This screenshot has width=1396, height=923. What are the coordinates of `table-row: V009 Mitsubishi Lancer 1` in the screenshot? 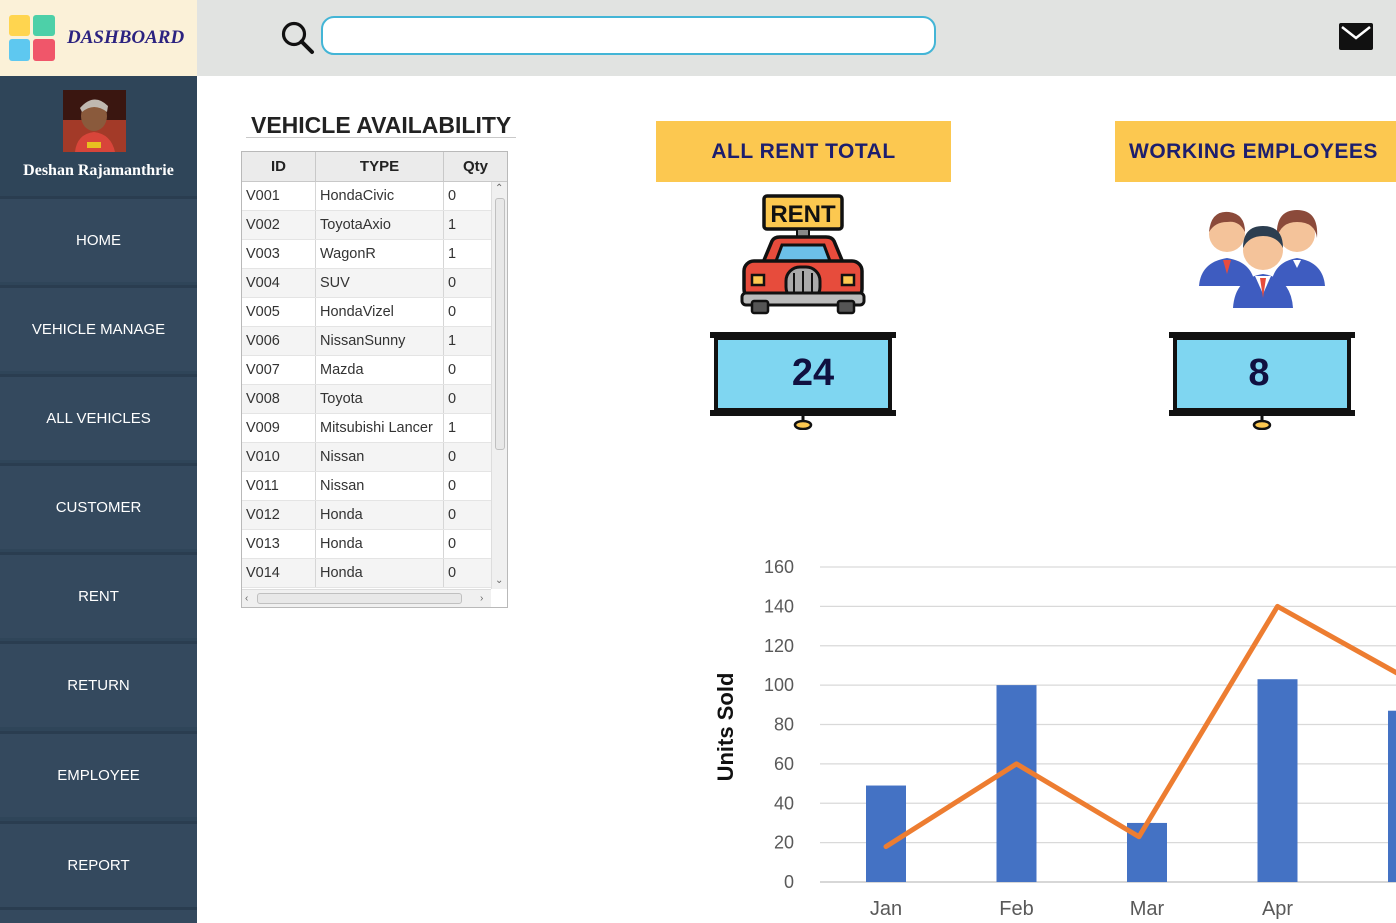 It's located at (366, 428).